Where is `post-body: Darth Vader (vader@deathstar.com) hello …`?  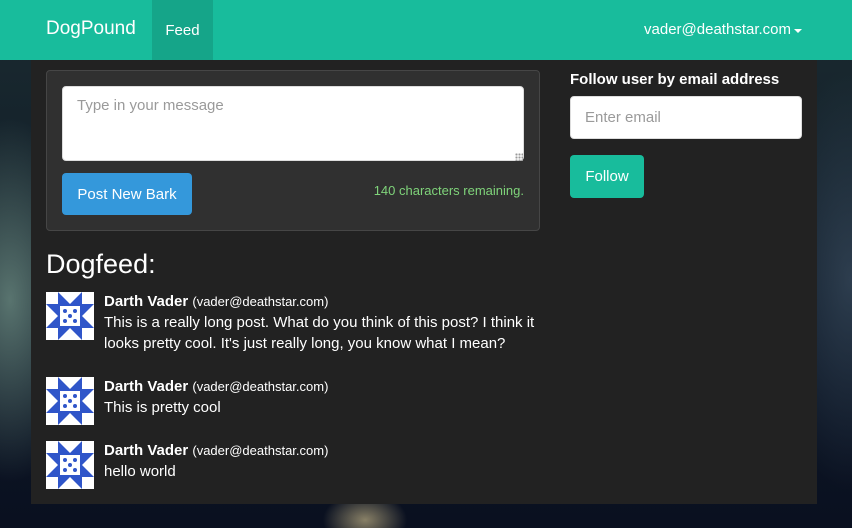 post-body: Darth Vader (vader@deathstar.com) hello … is located at coordinates (324, 461).